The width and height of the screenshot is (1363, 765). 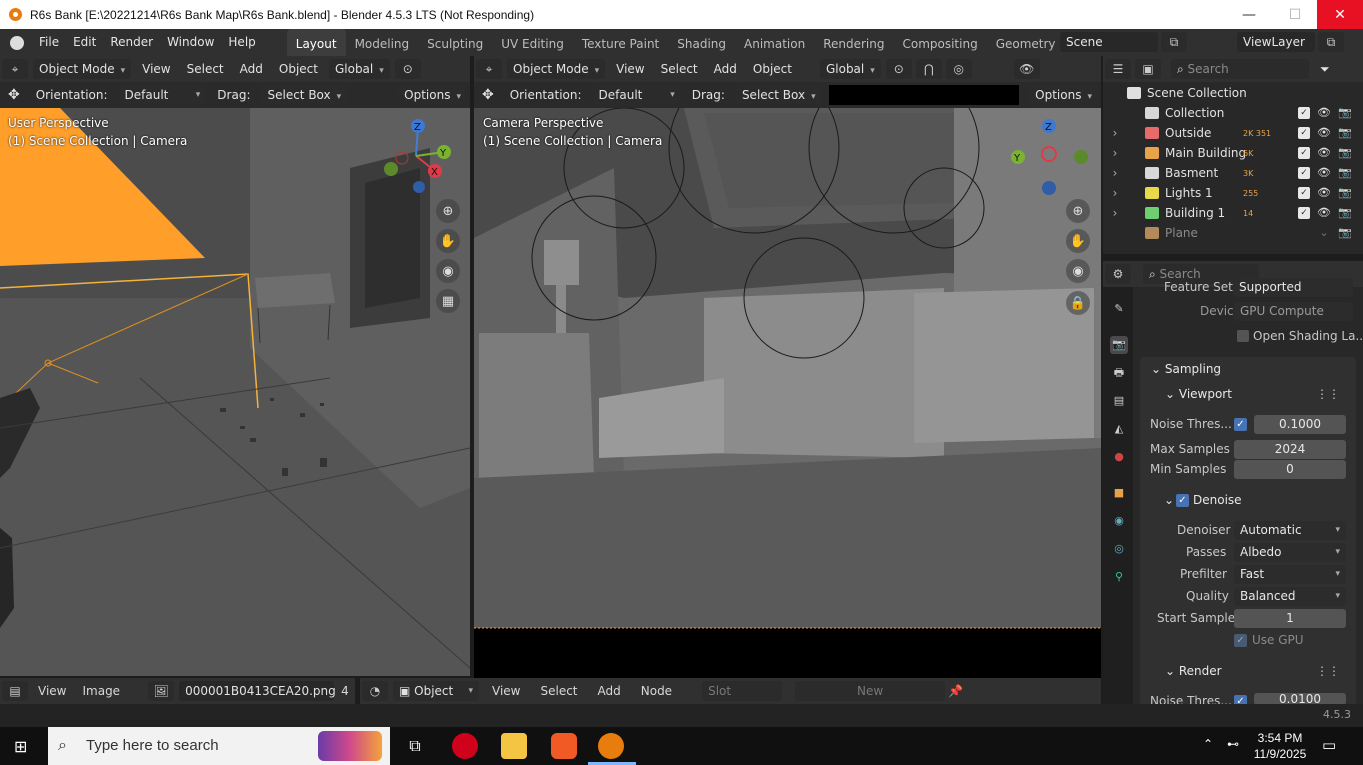 What do you see at coordinates (787, 653) in the screenshot?
I see `node-editor-area` at bounding box center [787, 653].